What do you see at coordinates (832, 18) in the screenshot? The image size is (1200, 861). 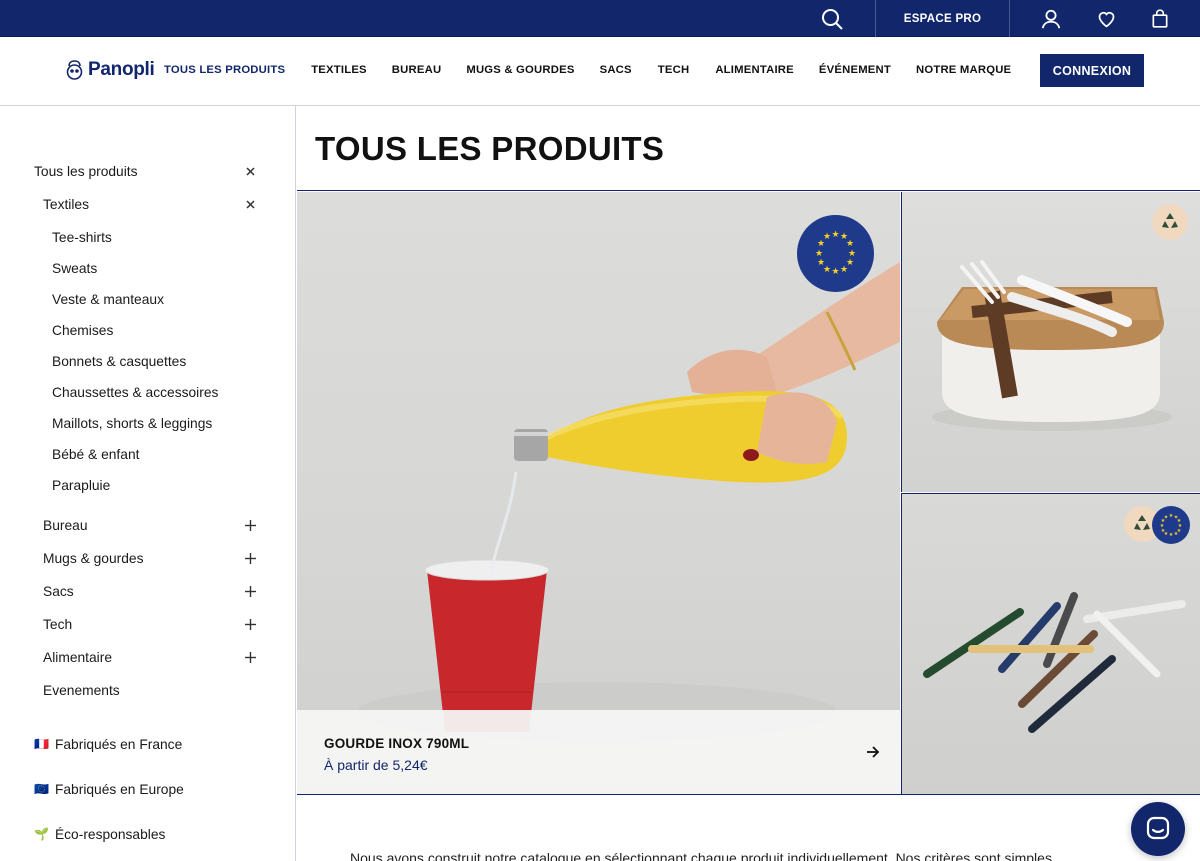 I see `search-button` at bounding box center [832, 18].